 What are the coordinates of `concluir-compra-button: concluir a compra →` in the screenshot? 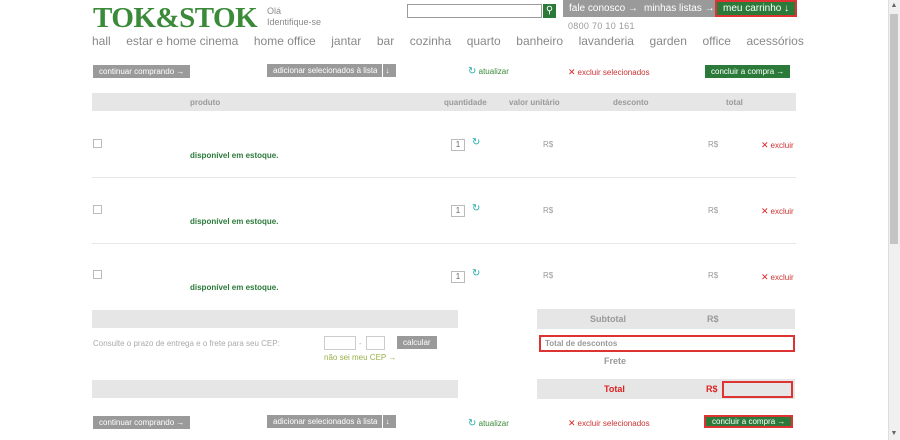 It's located at (748, 71).